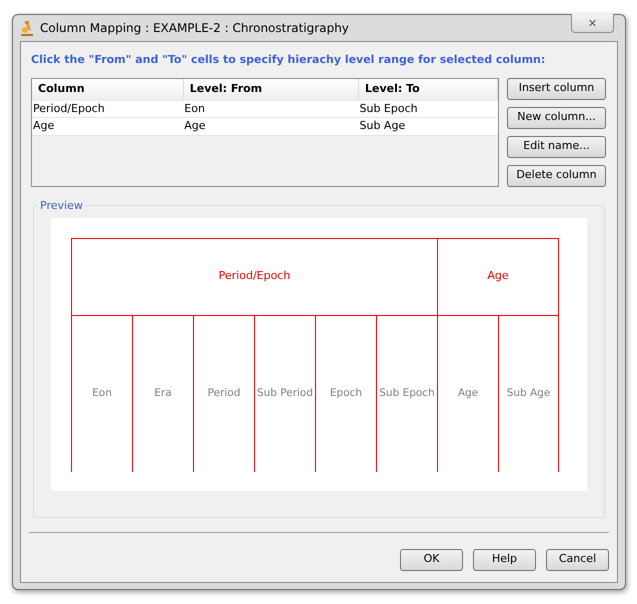  Describe the element at coordinates (406, 394) in the screenshot. I see `level-cell: Sub Epoch` at that location.